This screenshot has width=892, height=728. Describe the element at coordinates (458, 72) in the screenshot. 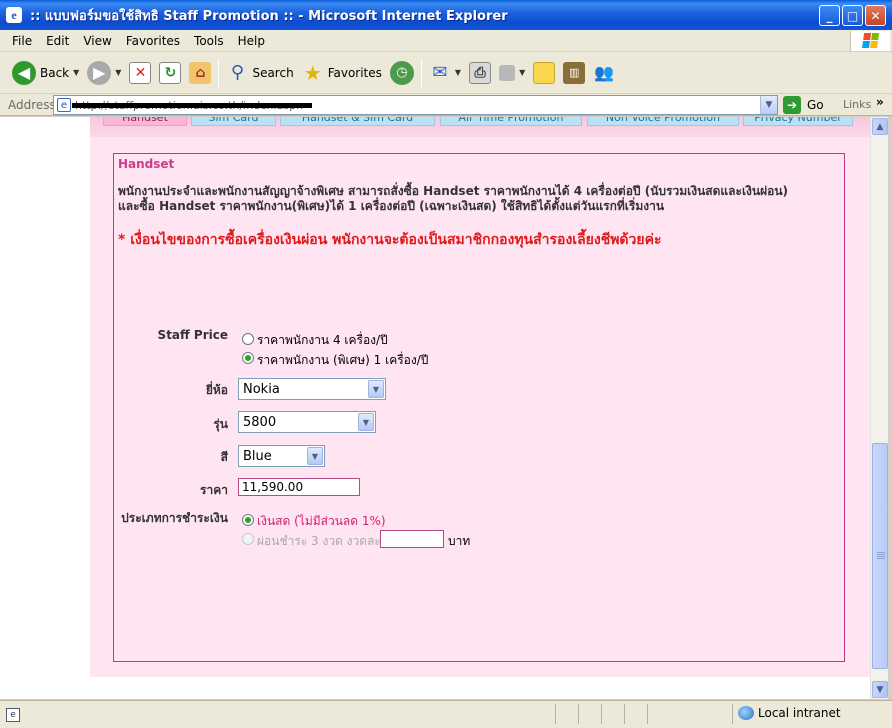

I see `mail-dropdown-icon: ▼` at that location.